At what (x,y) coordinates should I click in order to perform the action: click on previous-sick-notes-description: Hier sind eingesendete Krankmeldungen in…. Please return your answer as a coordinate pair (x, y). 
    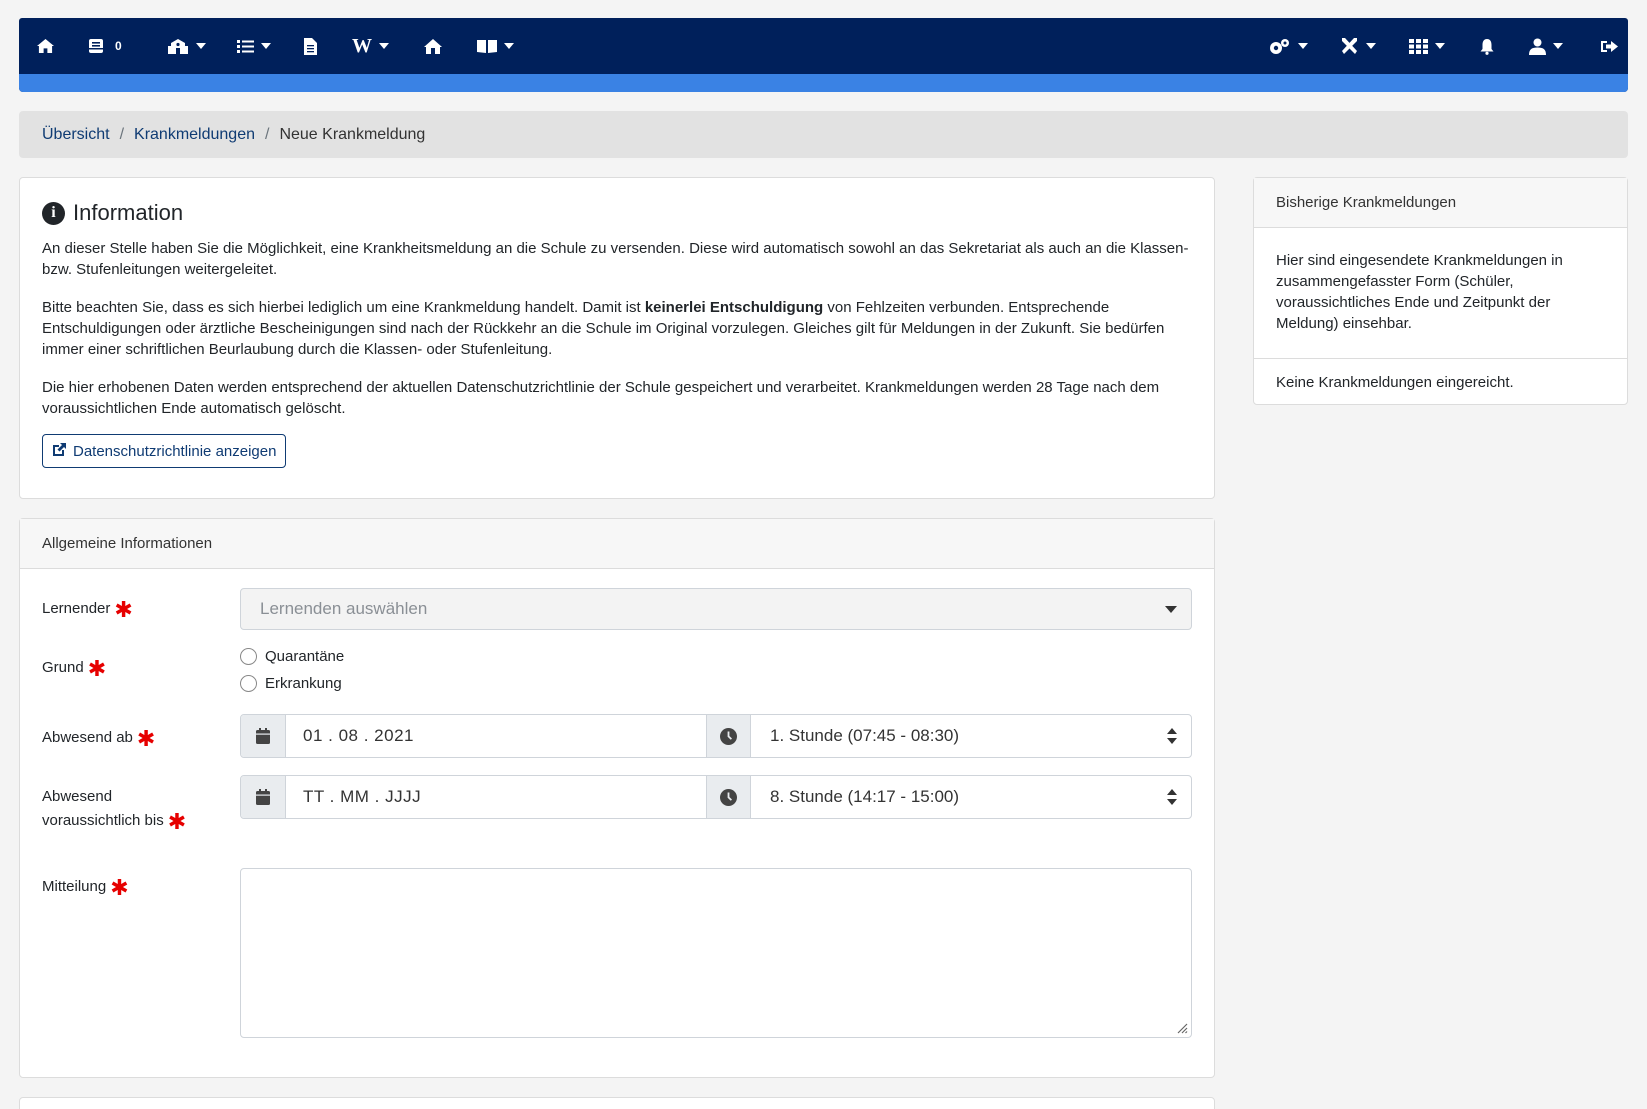
    Looking at the image, I should click on (1440, 293).